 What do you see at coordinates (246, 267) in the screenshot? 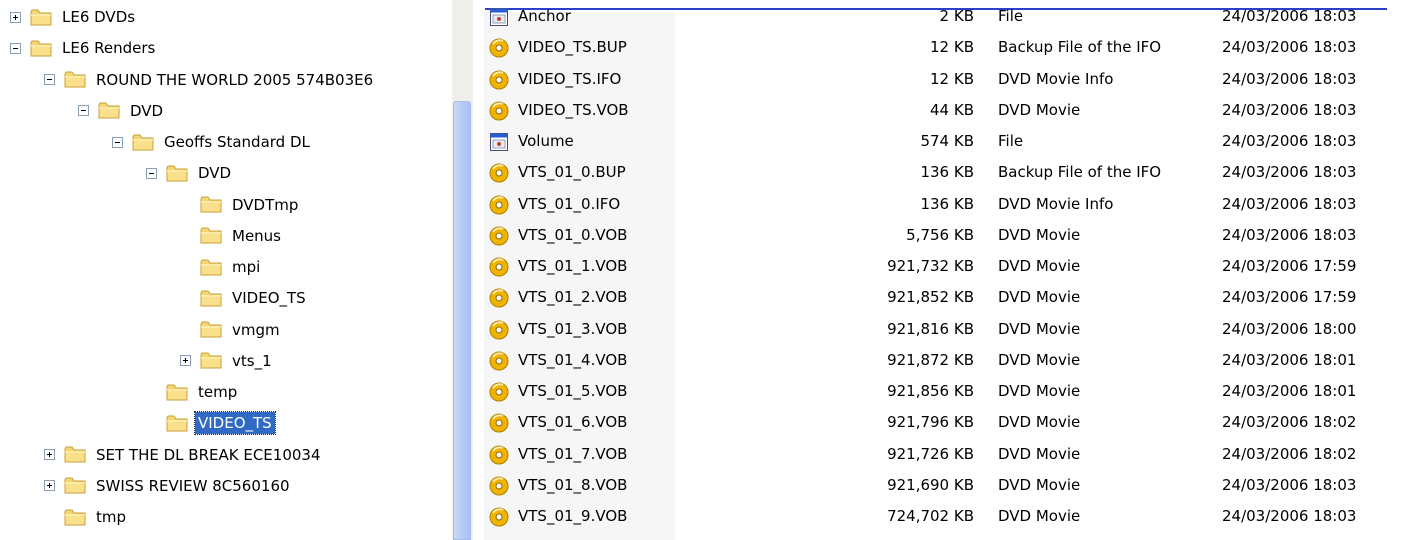
I see `tree-node-label: mpi` at bounding box center [246, 267].